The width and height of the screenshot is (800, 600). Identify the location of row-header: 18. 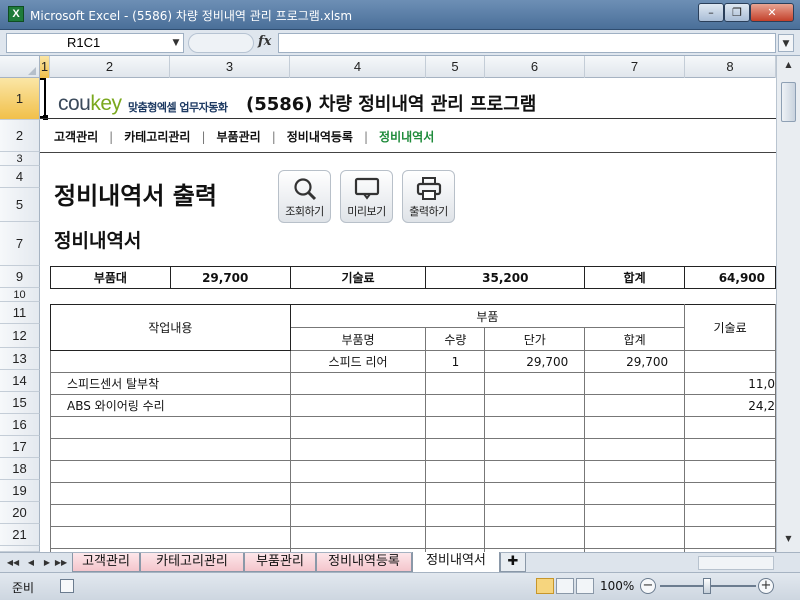
(20, 469).